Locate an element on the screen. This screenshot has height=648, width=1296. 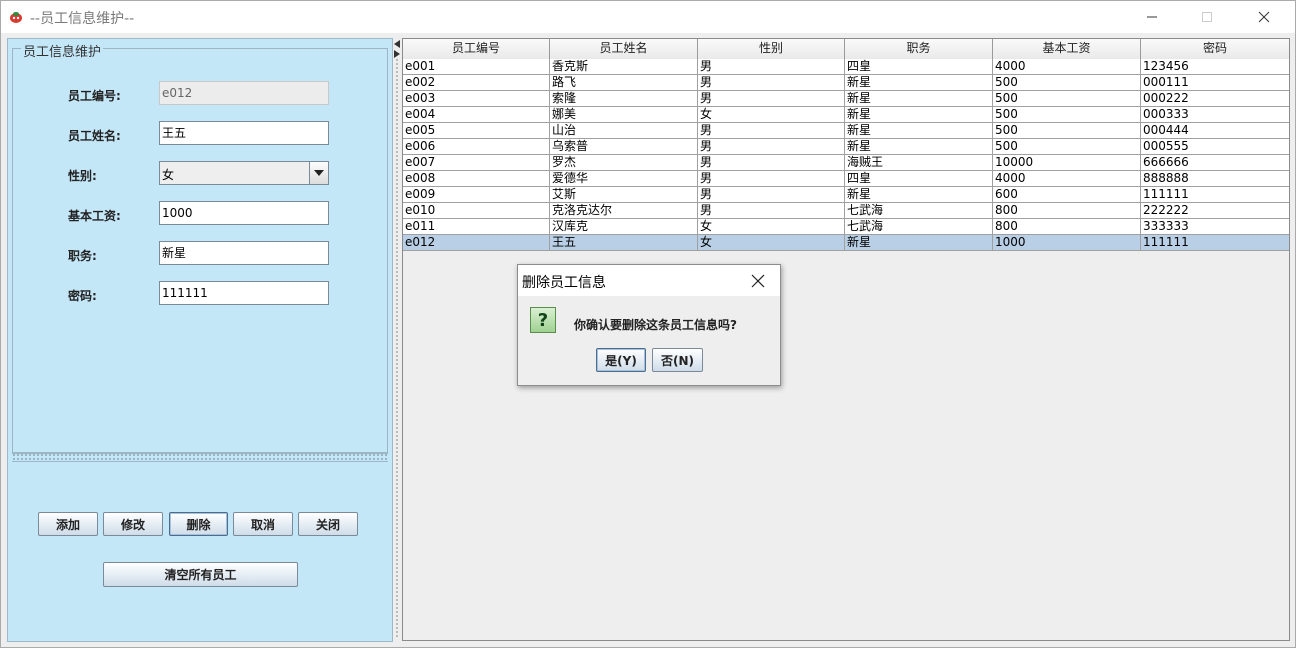
title-bar: --员工信息维护-- is located at coordinates (648, 17).